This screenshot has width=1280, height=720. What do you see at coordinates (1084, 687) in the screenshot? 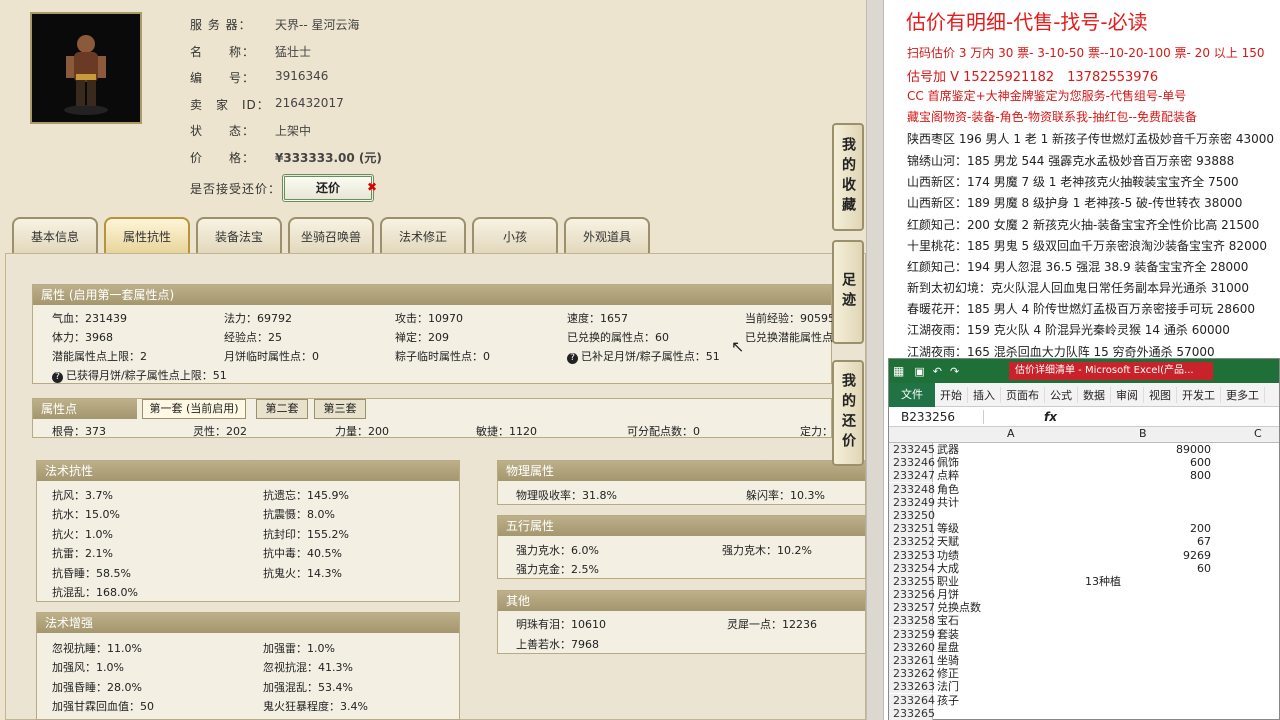
I see `table-row: 233263 法门` at bounding box center [1084, 687].